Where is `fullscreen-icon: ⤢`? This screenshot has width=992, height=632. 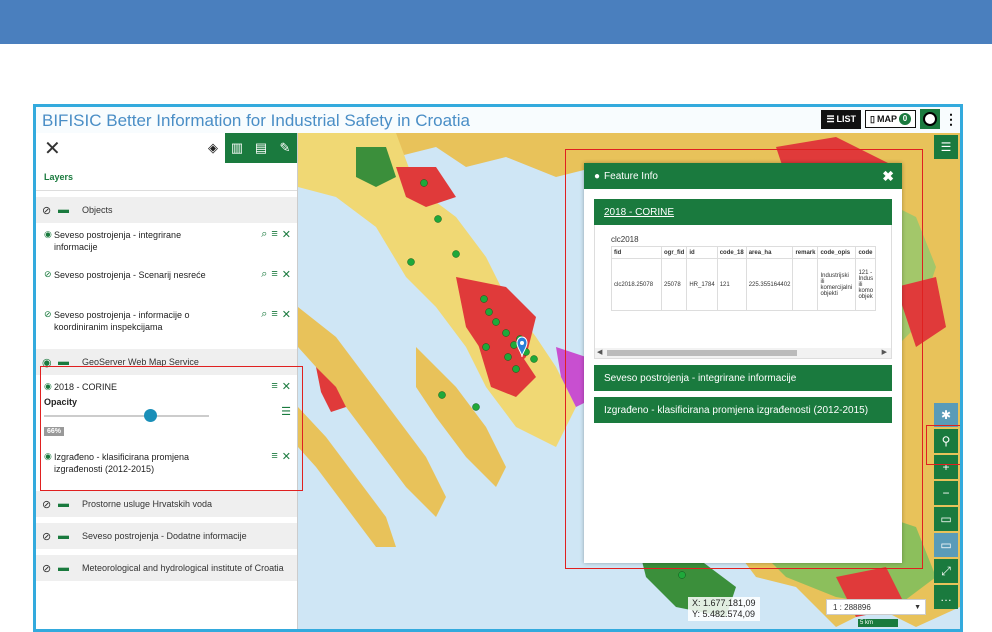
fullscreen-icon: ⤢ is located at coordinates (946, 571).